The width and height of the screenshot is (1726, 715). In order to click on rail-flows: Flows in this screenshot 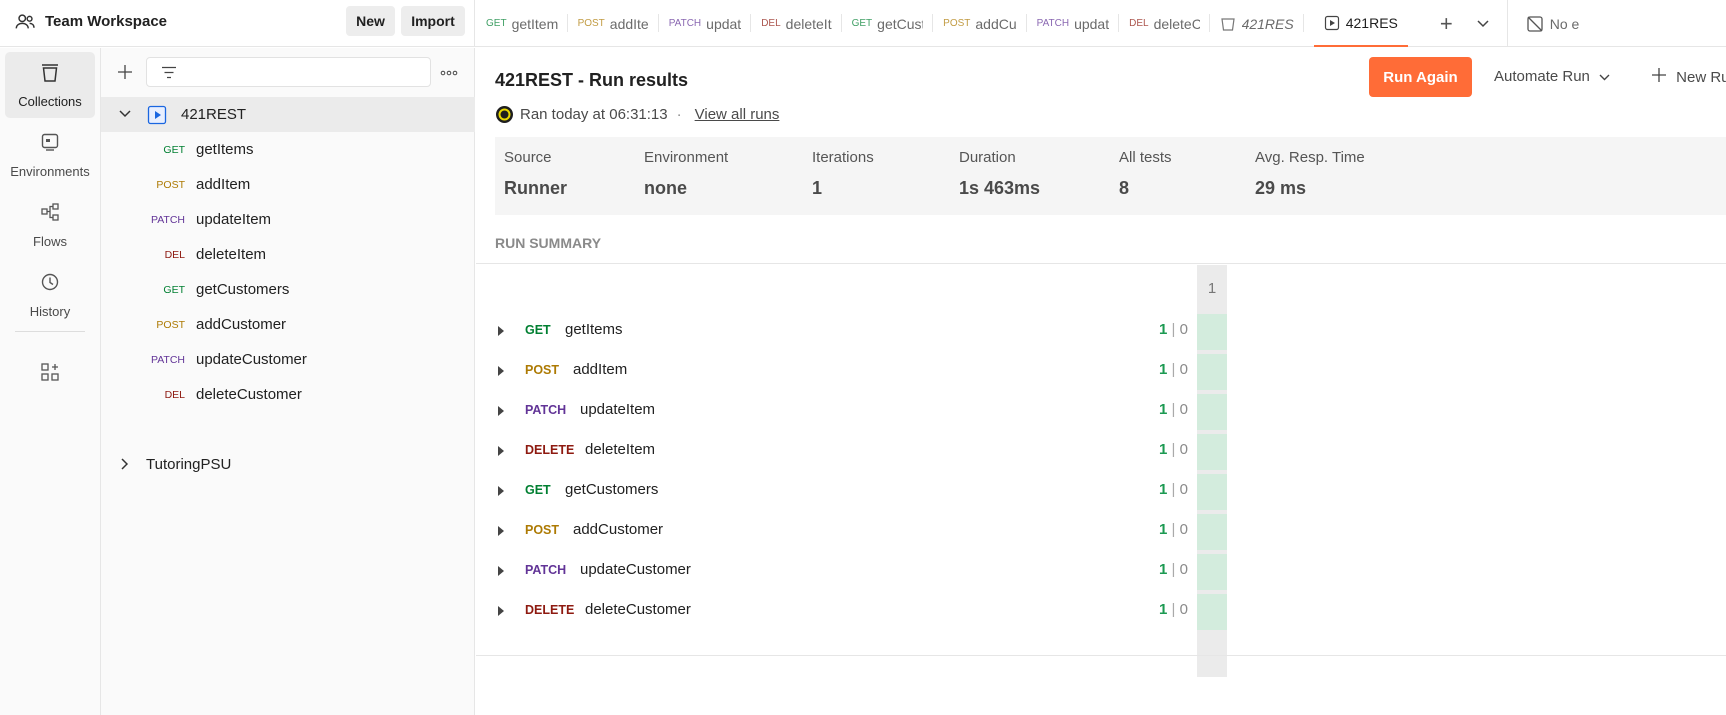, I will do `click(50, 225)`.